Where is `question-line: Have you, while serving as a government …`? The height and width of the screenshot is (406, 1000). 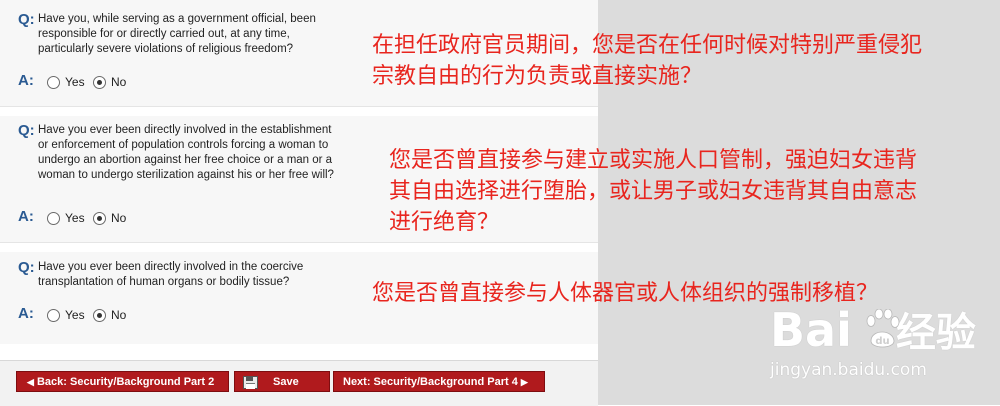
question-line: Have you, while serving as a government … is located at coordinates (177, 19).